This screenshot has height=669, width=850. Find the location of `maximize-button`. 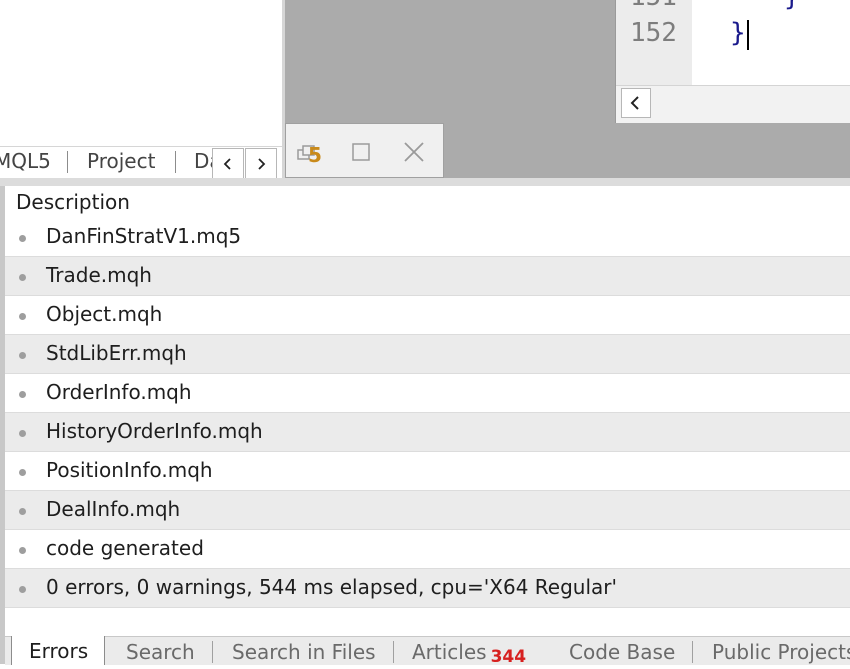

maximize-button is located at coordinates (361, 152).